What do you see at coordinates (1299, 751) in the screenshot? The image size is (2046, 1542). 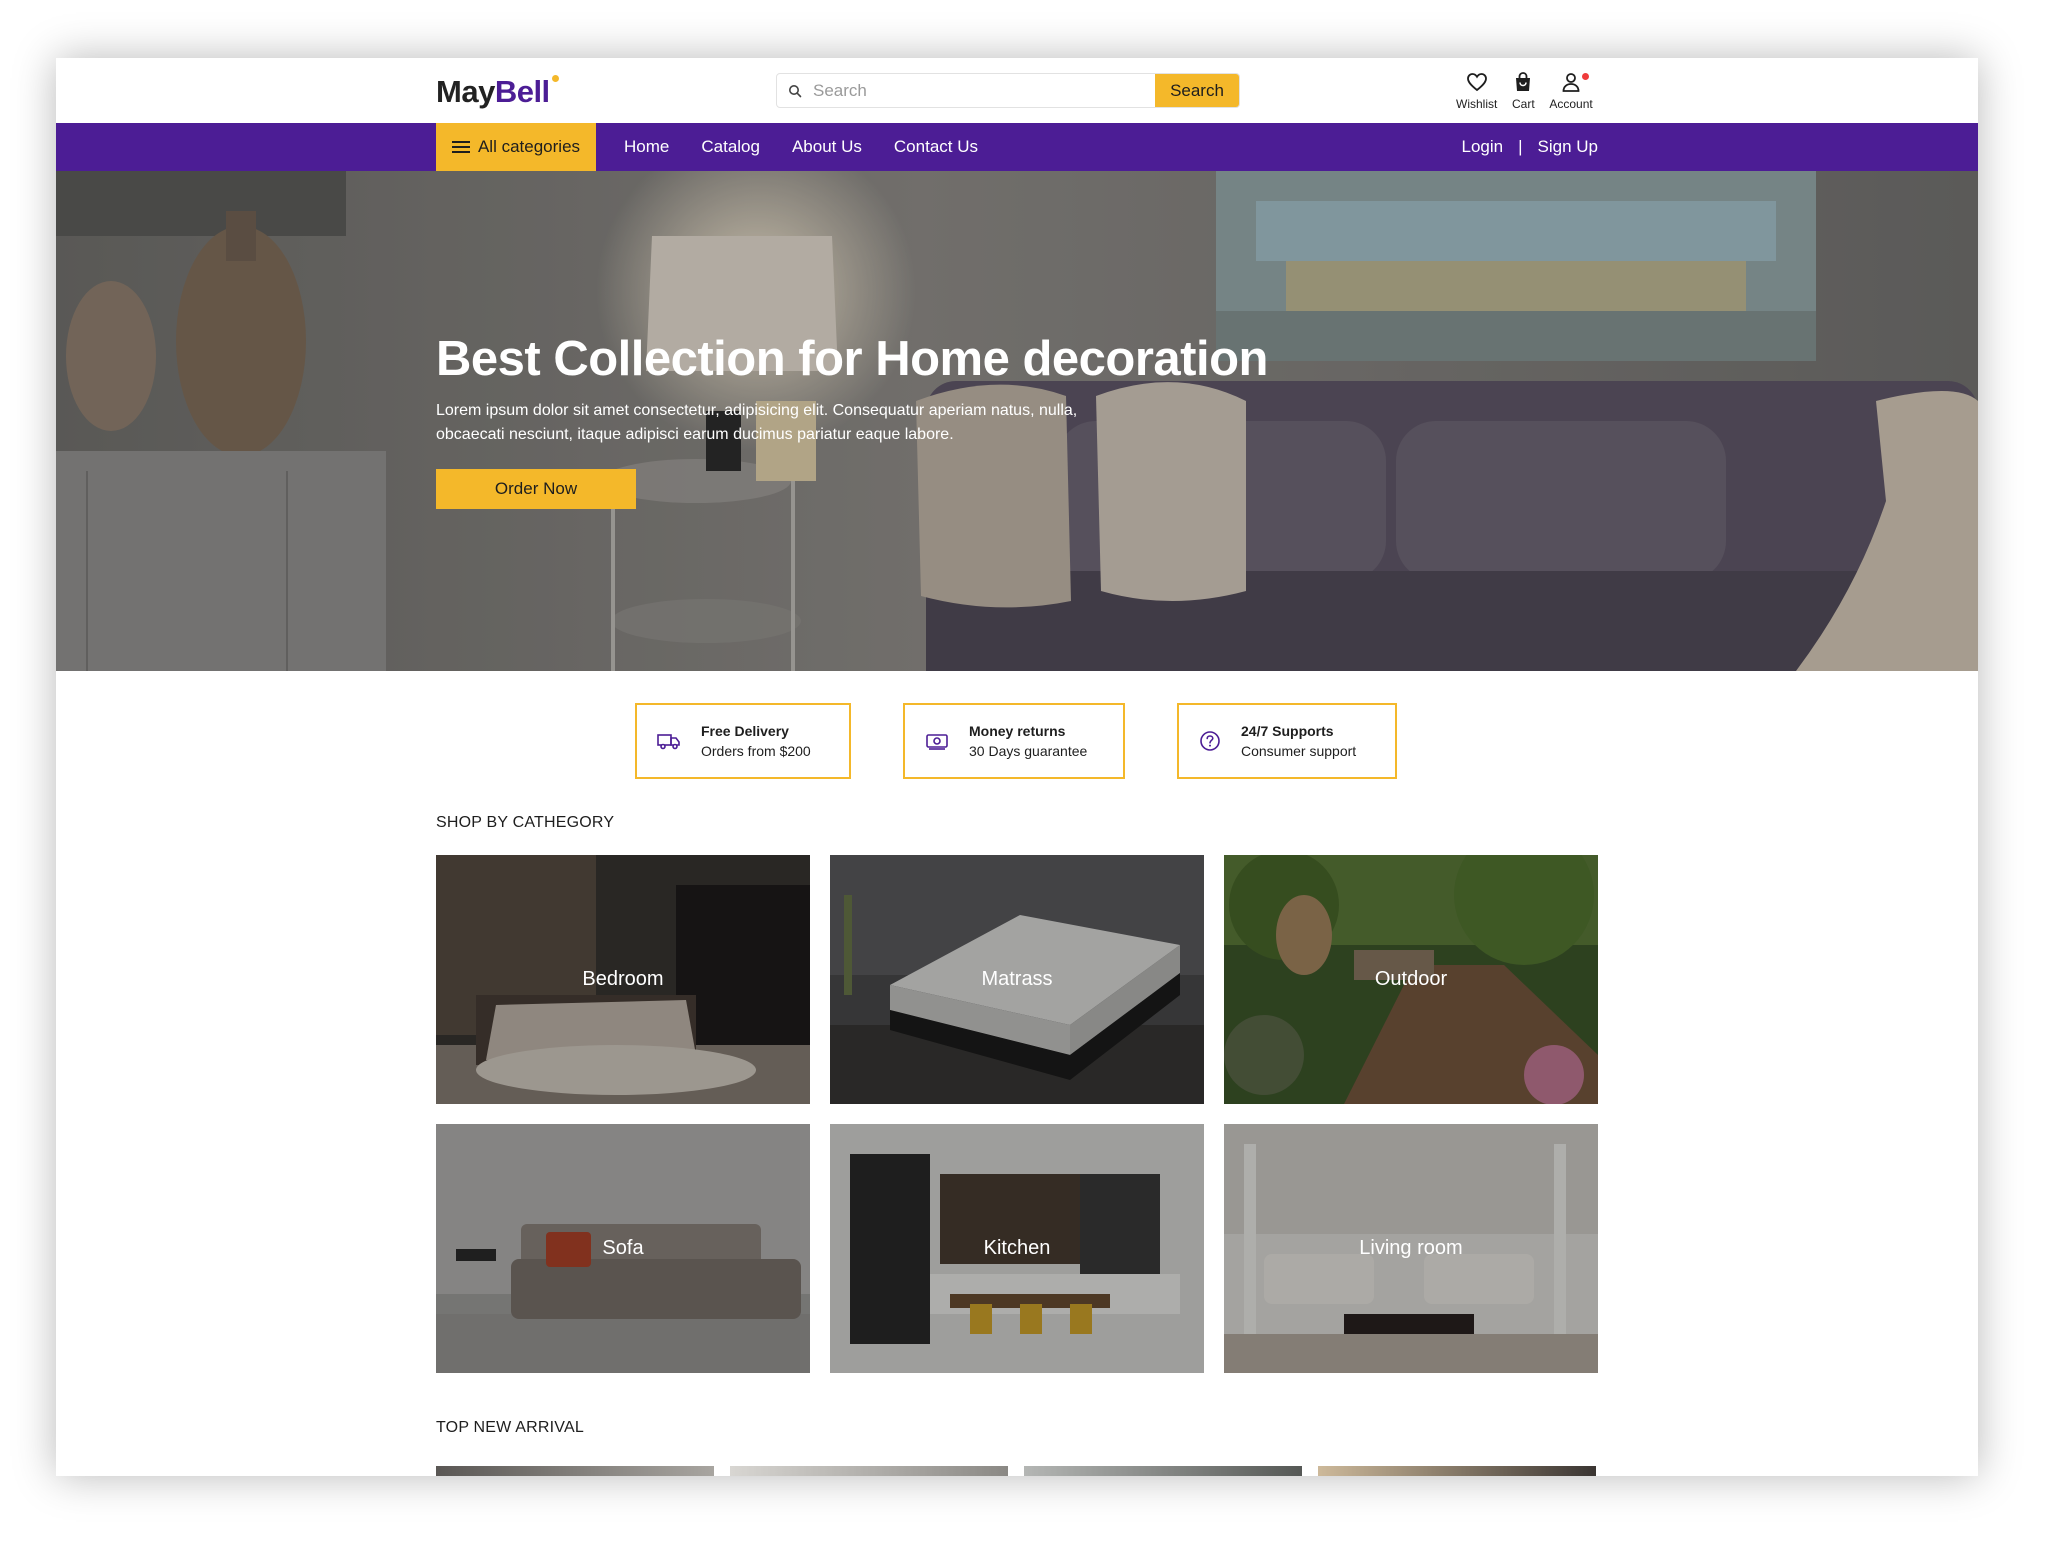 I see `feature-subtitle: Consumer support` at bounding box center [1299, 751].